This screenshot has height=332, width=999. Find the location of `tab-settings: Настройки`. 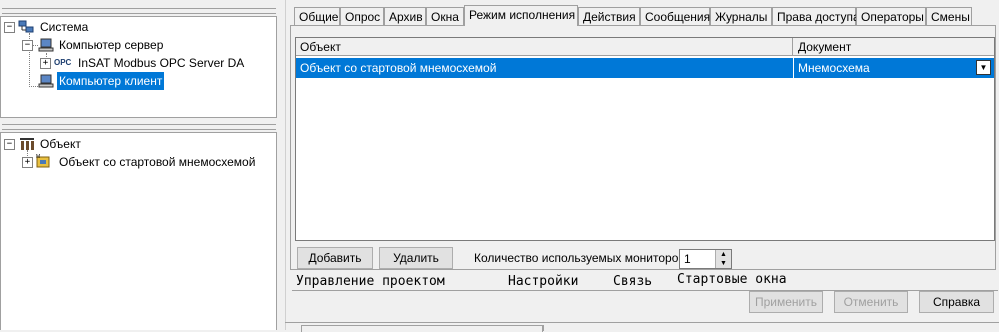

tab-settings: Настройки is located at coordinates (543, 282).